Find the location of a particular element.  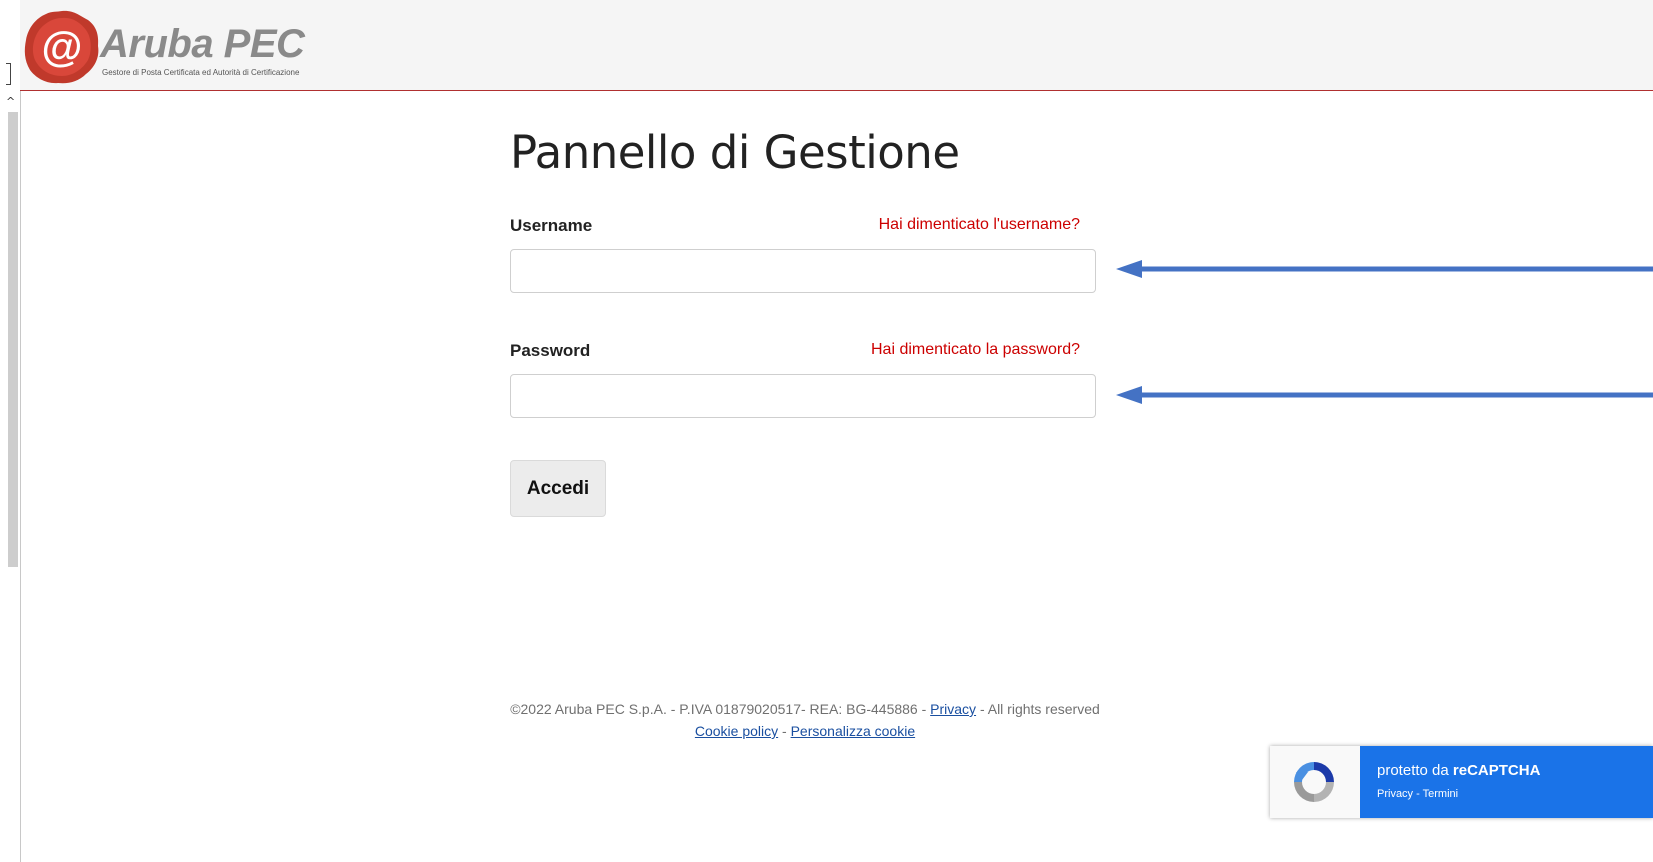

password-input is located at coordinates (803, 396).